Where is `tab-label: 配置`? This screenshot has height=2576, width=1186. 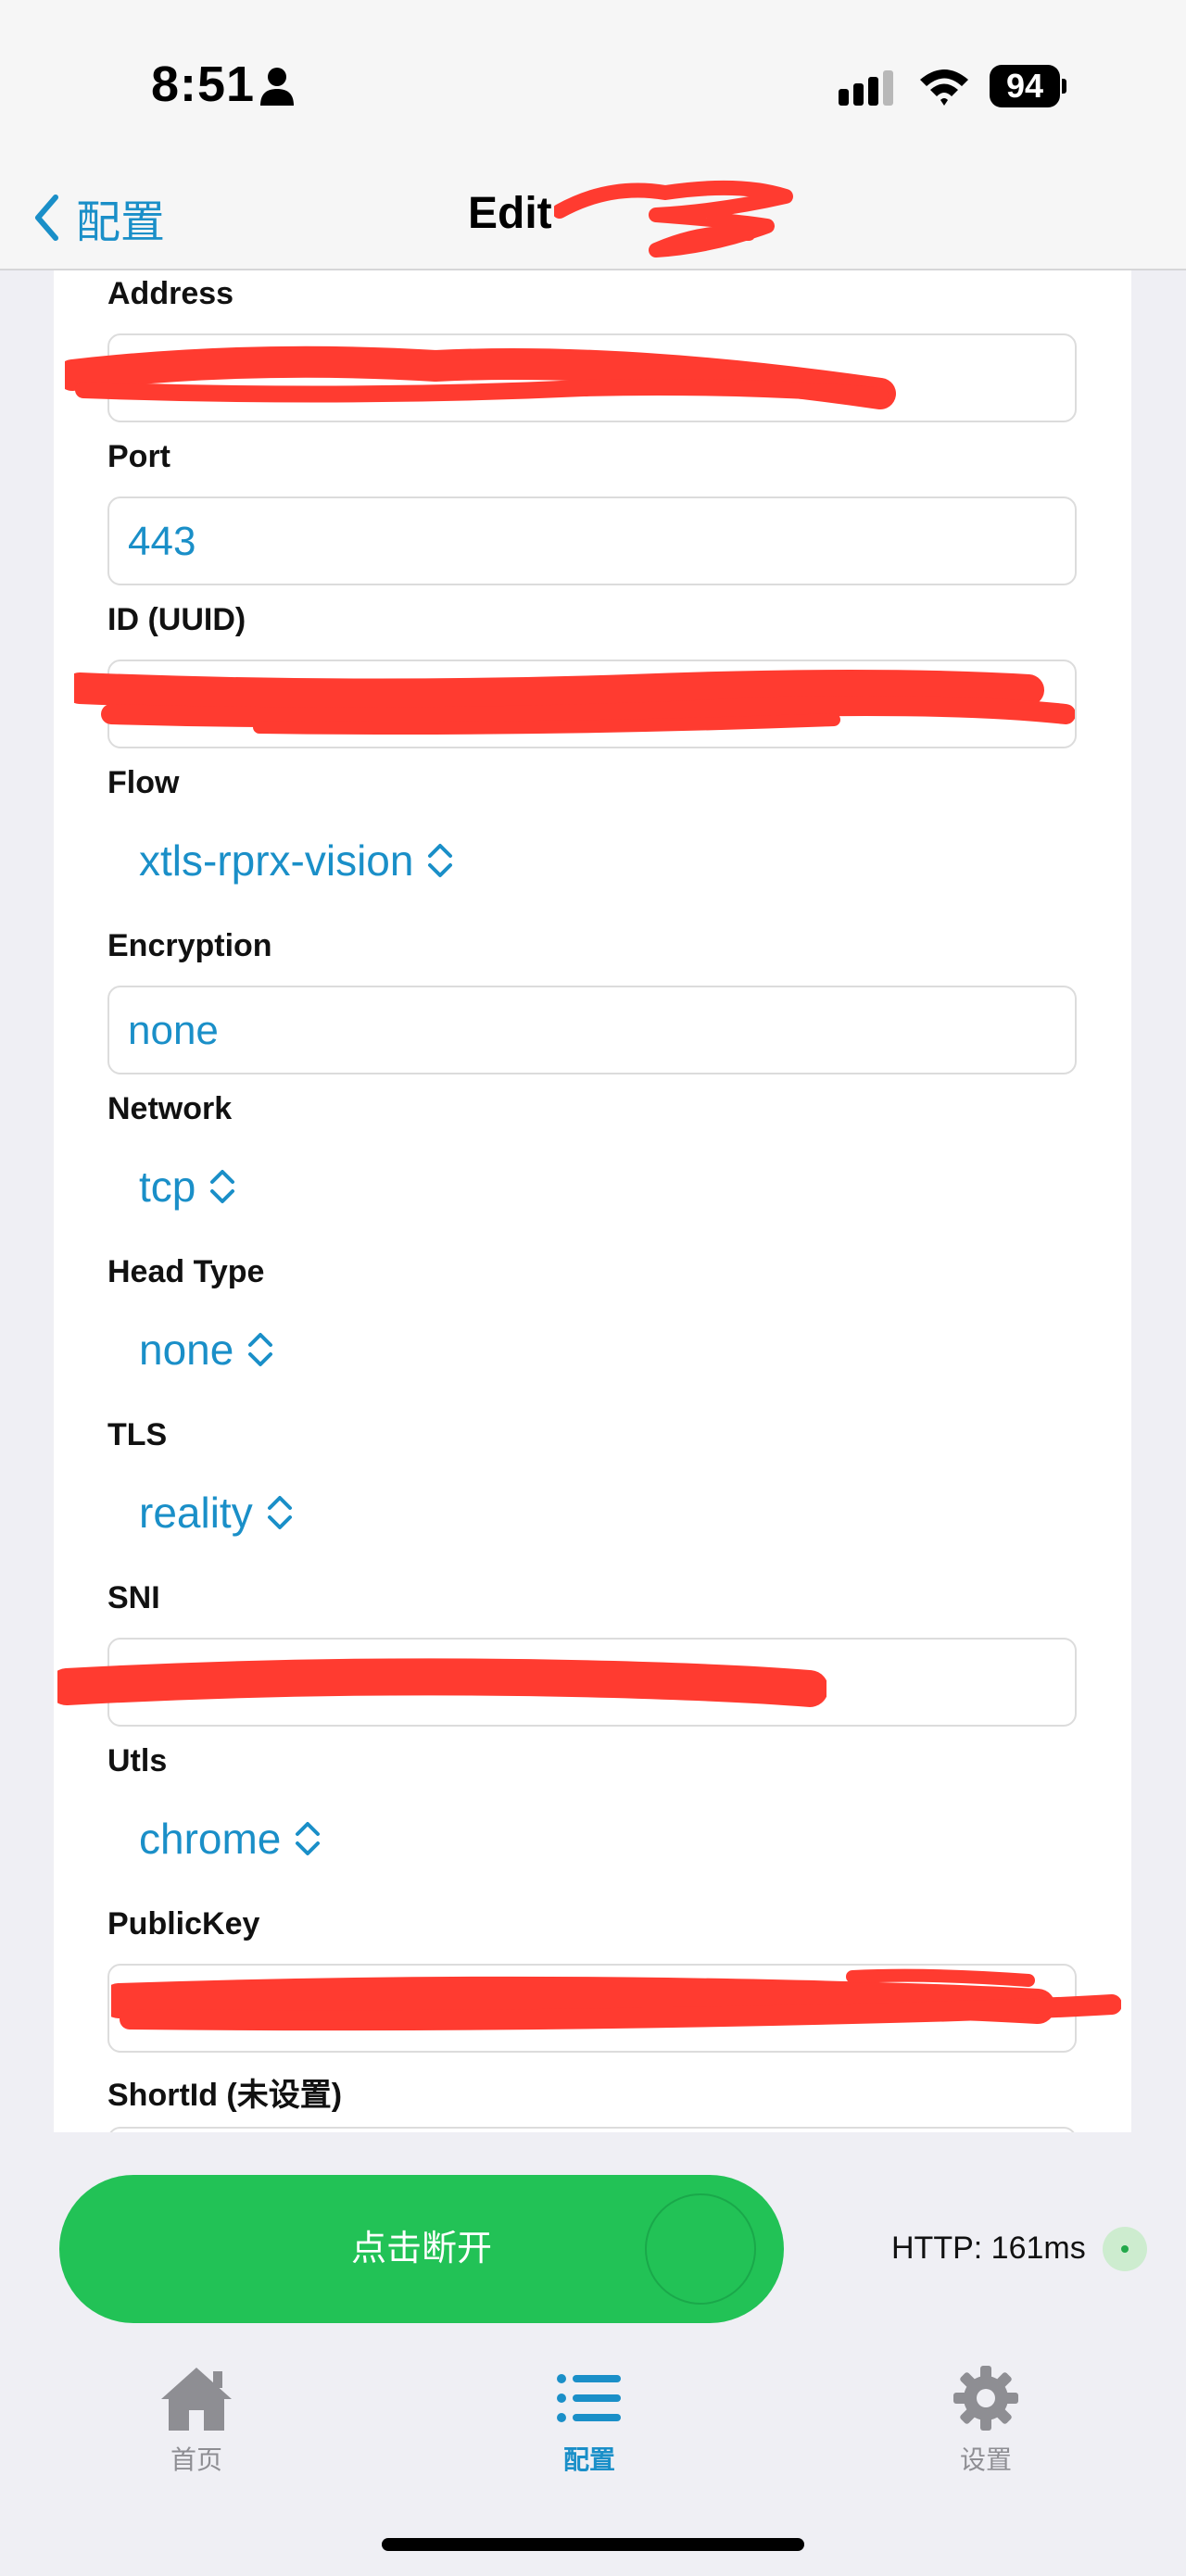
tab-label: 配置 is located at coordinates (588, 2459).